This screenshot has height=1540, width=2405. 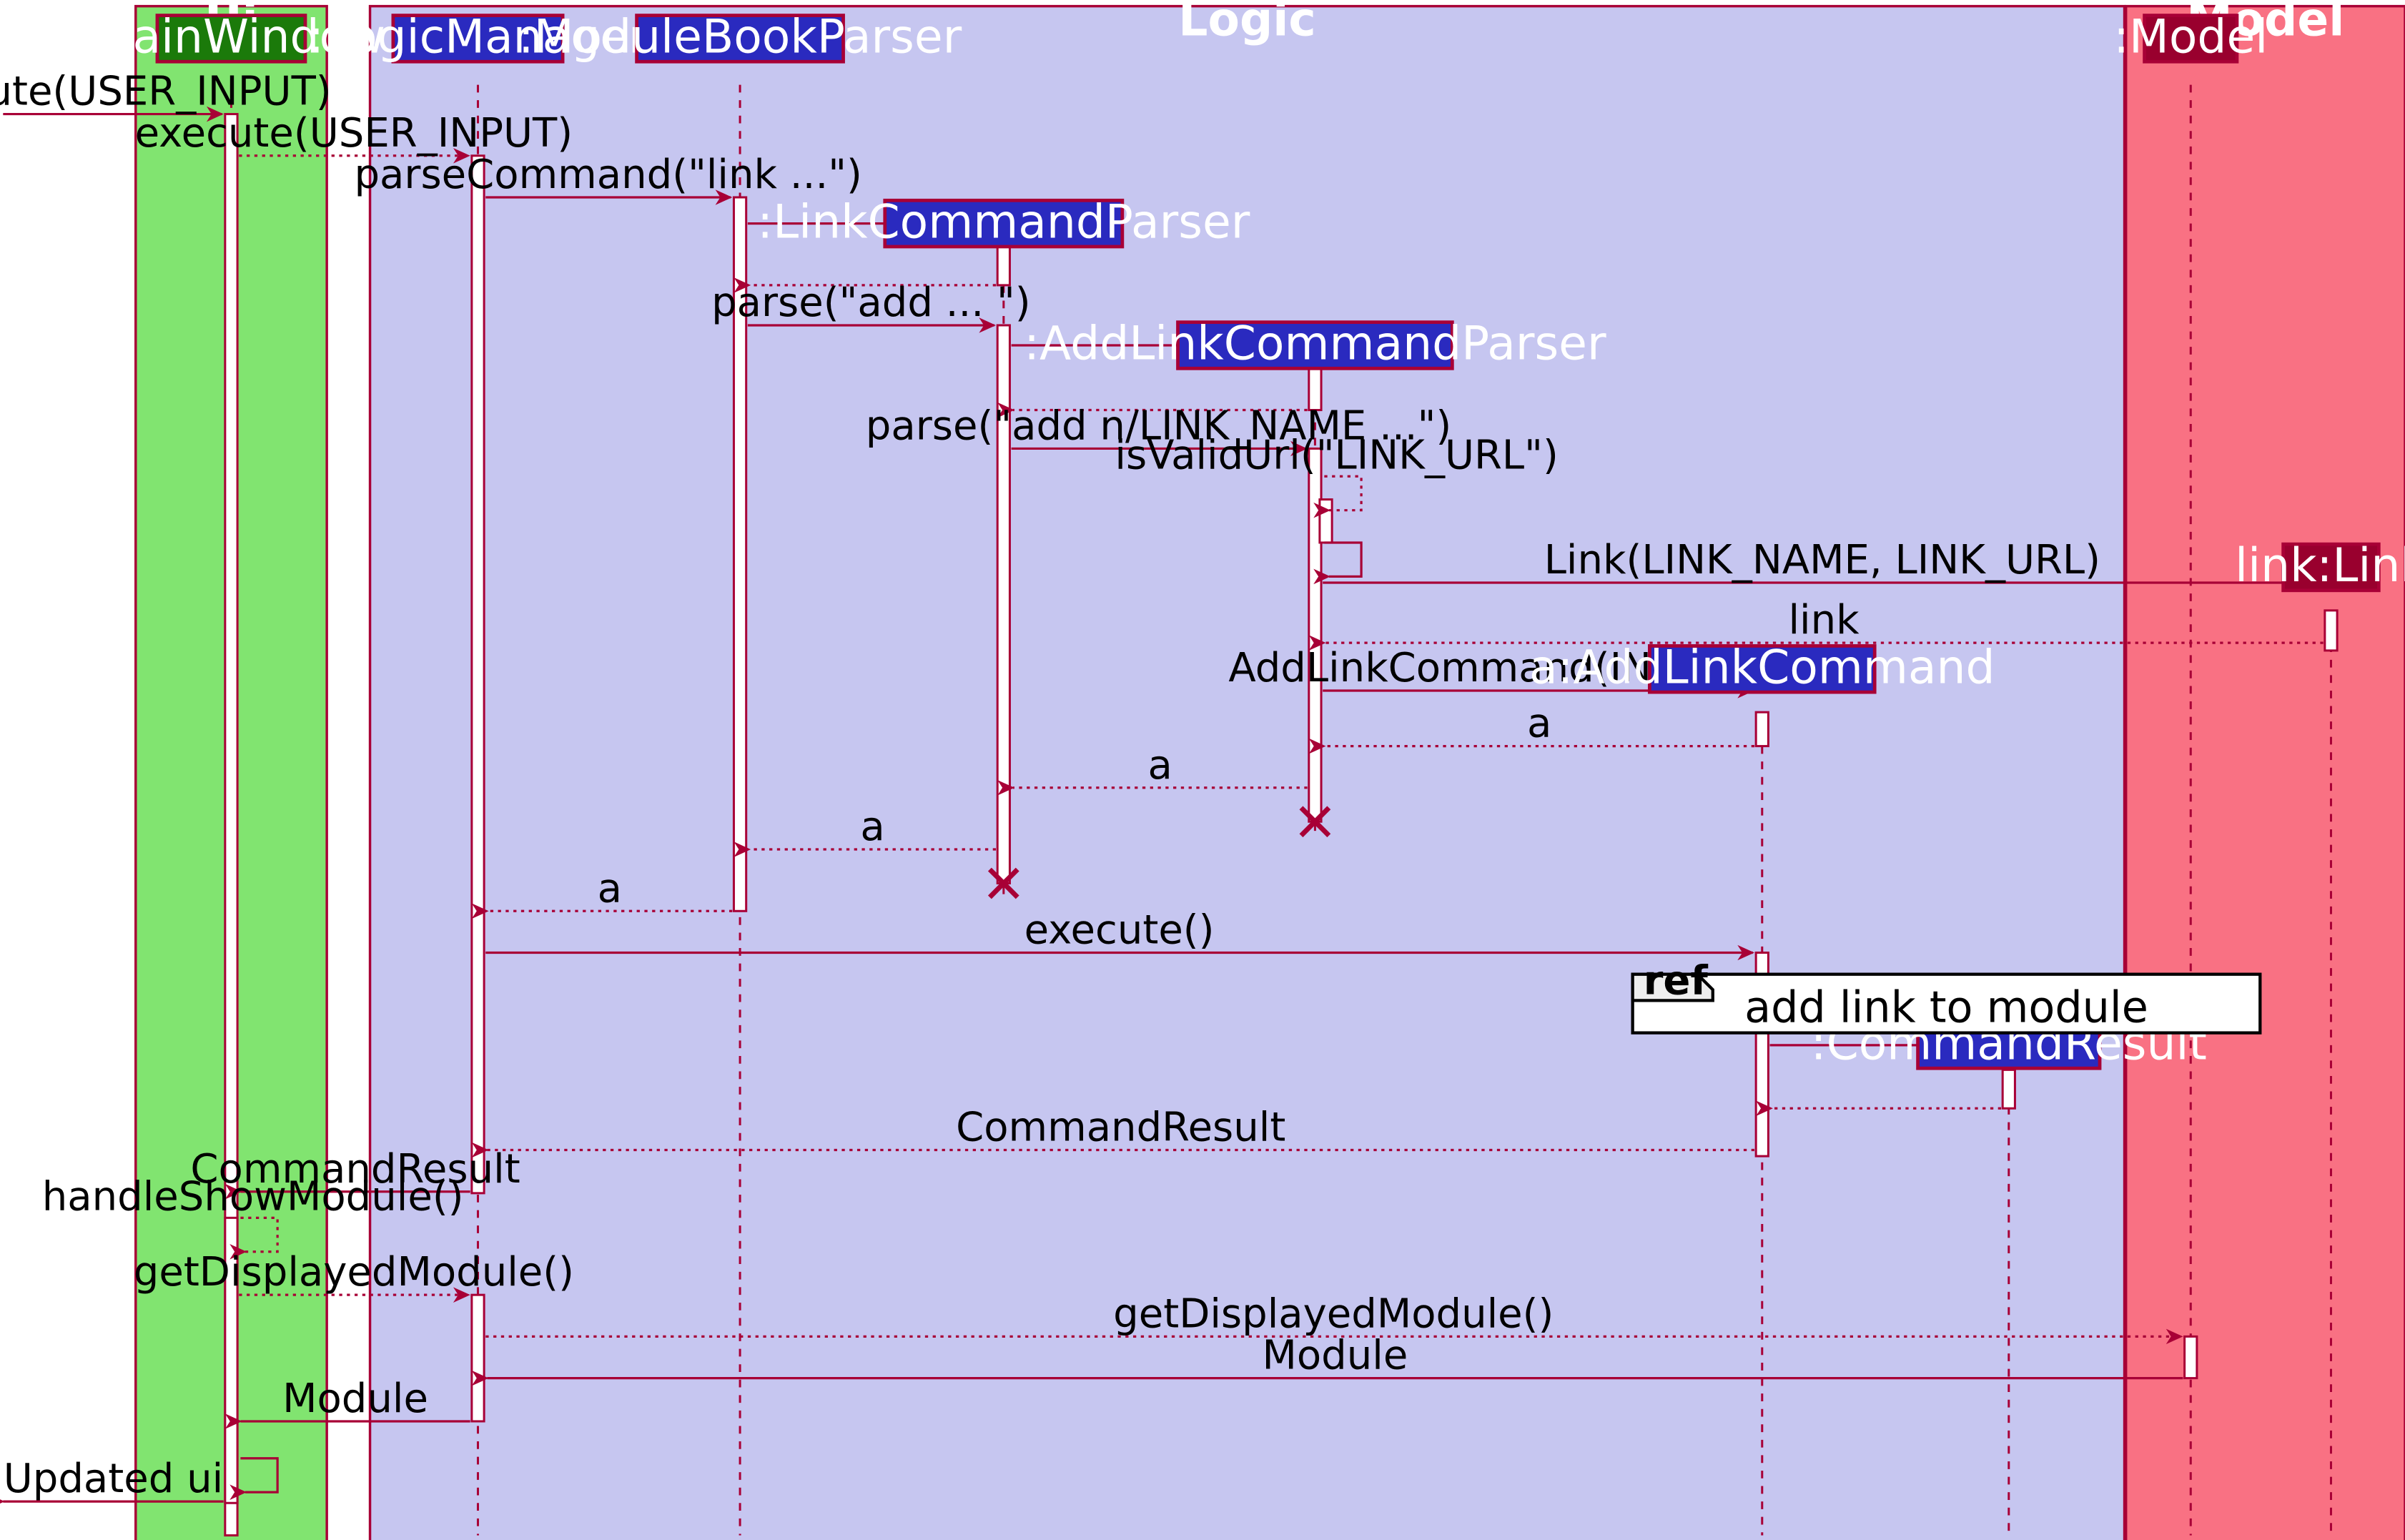 What do you see at coordinates (1325, 521) in the screenshot?
I see `activation-bar-addlinkcommandparser` at bounding box center [1325, 521].